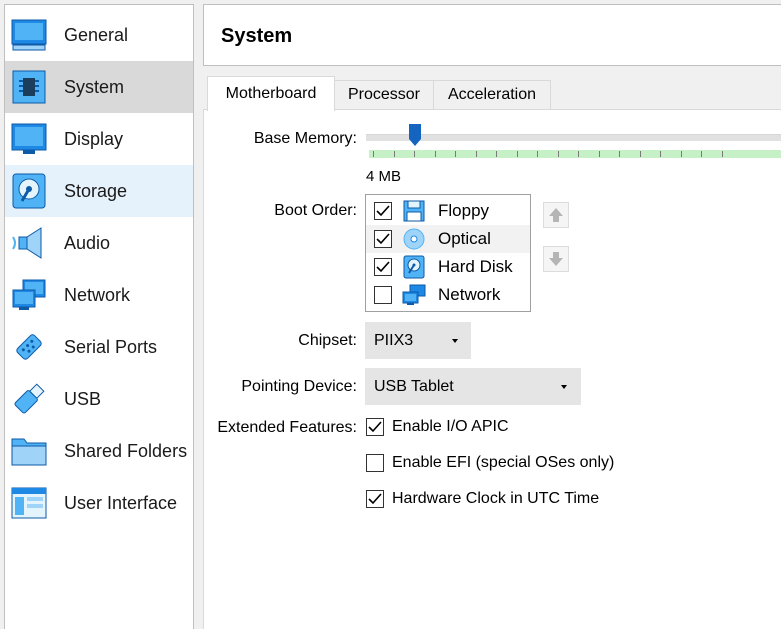 The height and width of the screenshot is (629, 781). I want to click on boot-item-optical: Optical, so click(448, 239).